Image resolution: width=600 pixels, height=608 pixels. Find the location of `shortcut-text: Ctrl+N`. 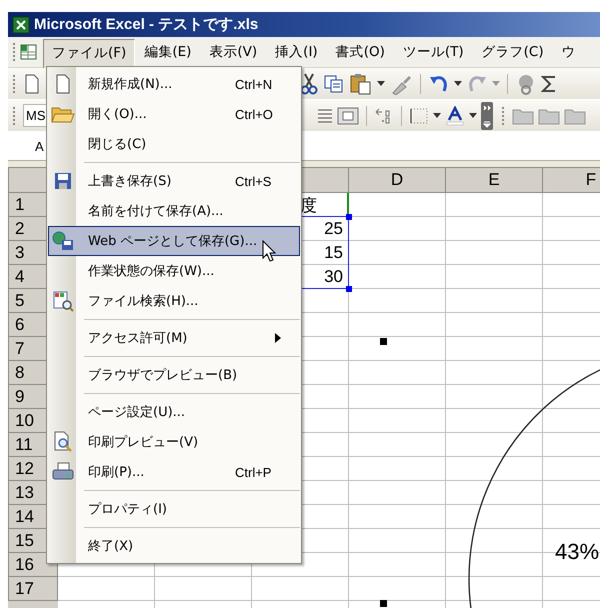

shortcut-text: Ctrl+N is located at coordinates (254, 84).